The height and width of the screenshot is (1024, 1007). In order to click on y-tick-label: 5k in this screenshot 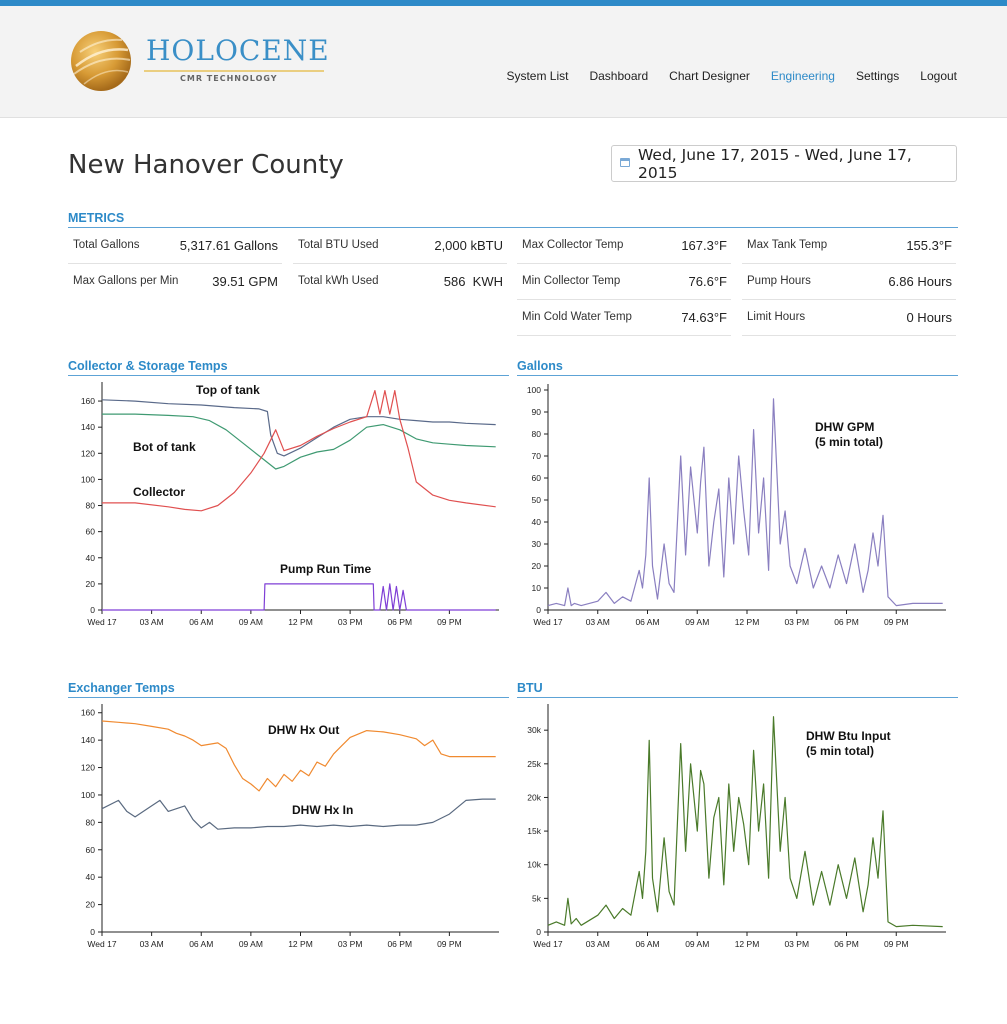, I will do `click(537, 898)`.